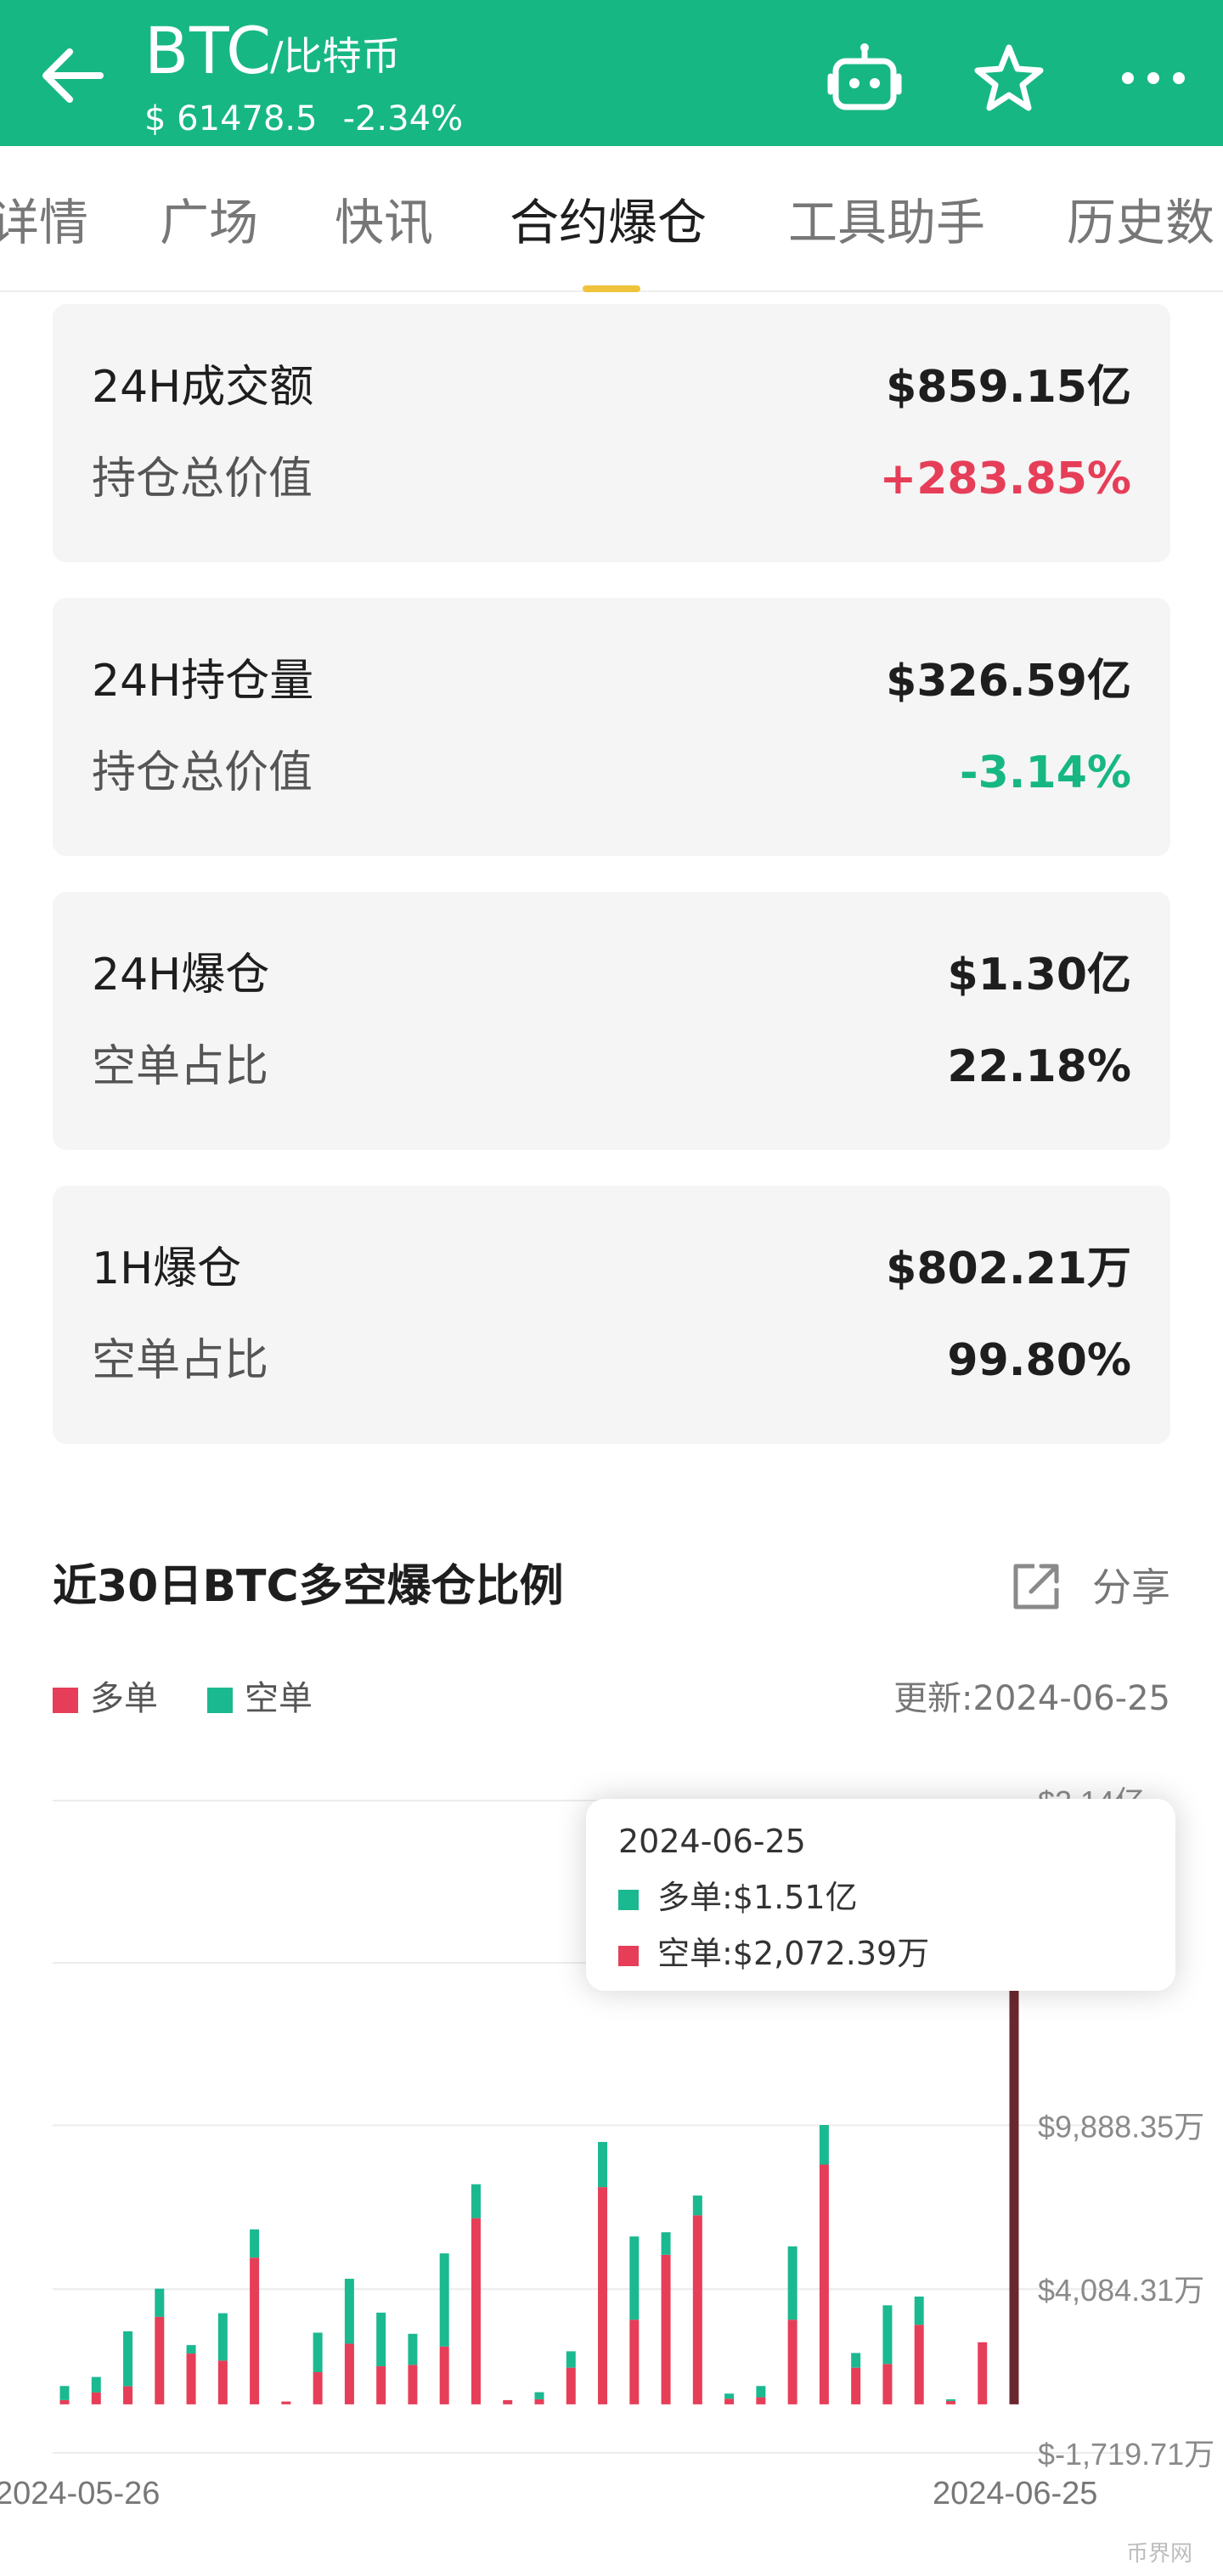  Describe the element at coordinates (1039, 1360) in the screenshot. I see `card-ratio: 99.80%` at that location.